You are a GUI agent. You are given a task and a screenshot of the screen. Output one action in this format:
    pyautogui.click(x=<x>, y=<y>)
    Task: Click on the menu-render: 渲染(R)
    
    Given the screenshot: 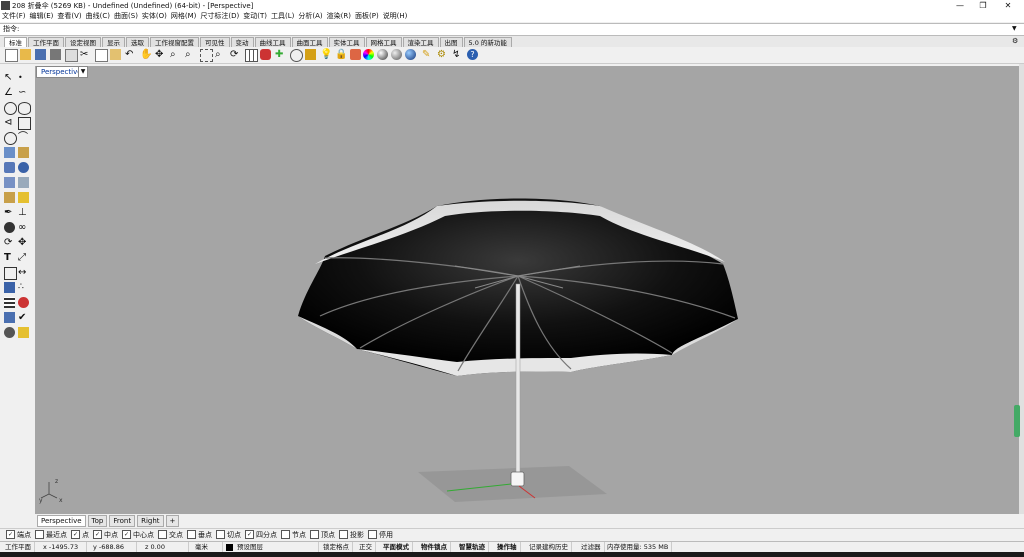 What is the action you would take?
    pyautogui.click(x=339, y=16)
    